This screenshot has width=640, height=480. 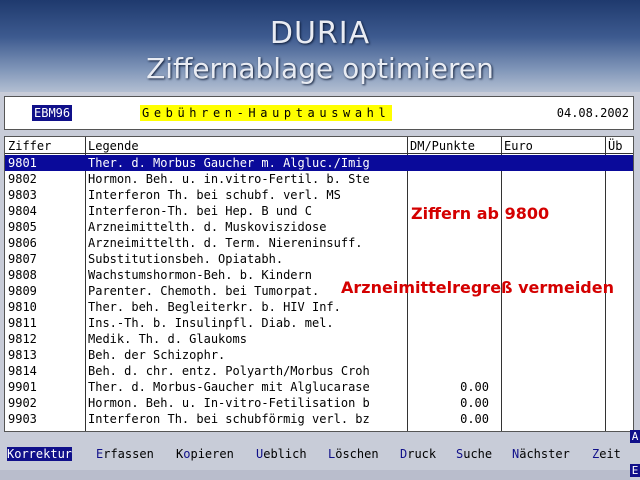 I want to click on app-subtitle: Ziffernablage optimieren, so click(x=320, y=68).